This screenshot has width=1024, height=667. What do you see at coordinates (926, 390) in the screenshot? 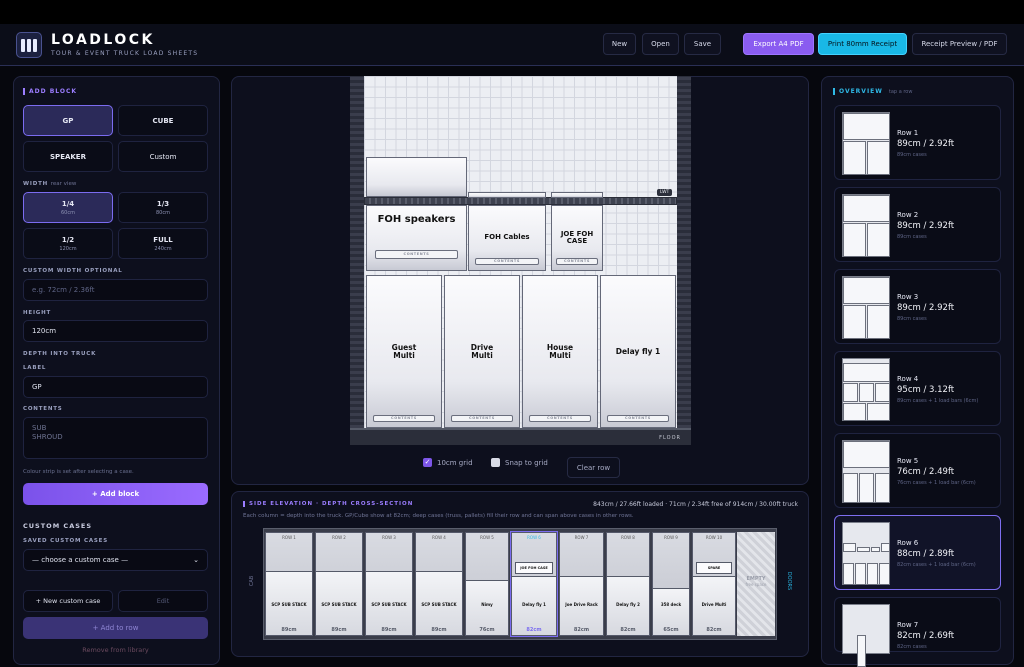
I see `row-dims: 95cm / 3.12ft` at bounding box center [926, 390].